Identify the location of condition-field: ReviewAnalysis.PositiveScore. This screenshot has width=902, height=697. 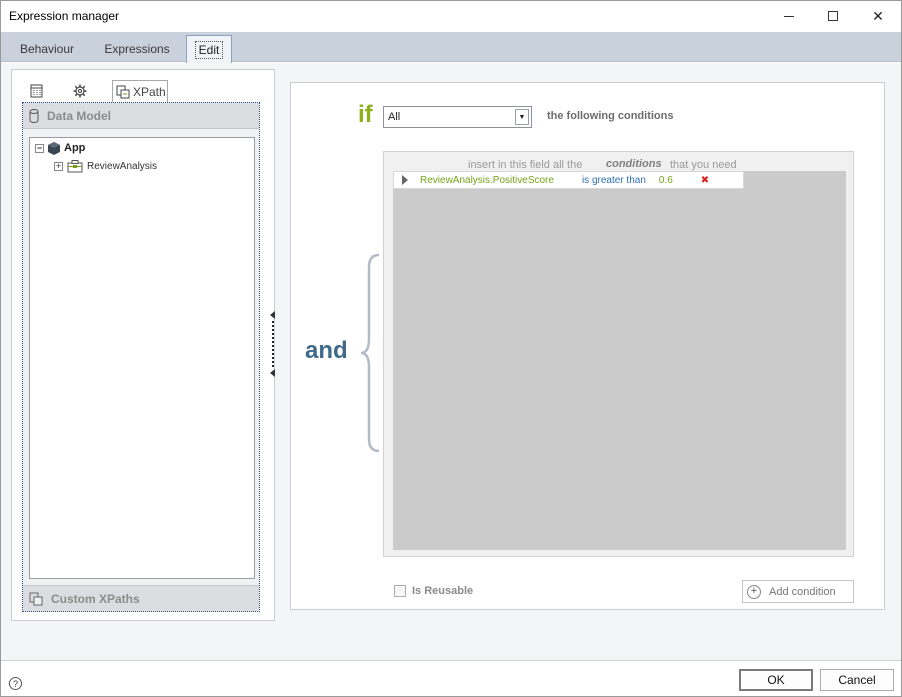
(487, 180).